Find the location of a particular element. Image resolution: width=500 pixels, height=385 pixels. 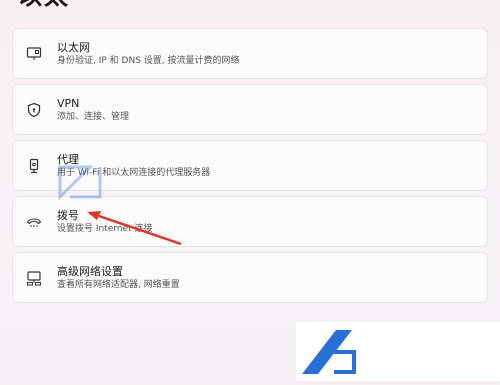

settings-card-title: 以太网 is located at coordinates (73, 47).